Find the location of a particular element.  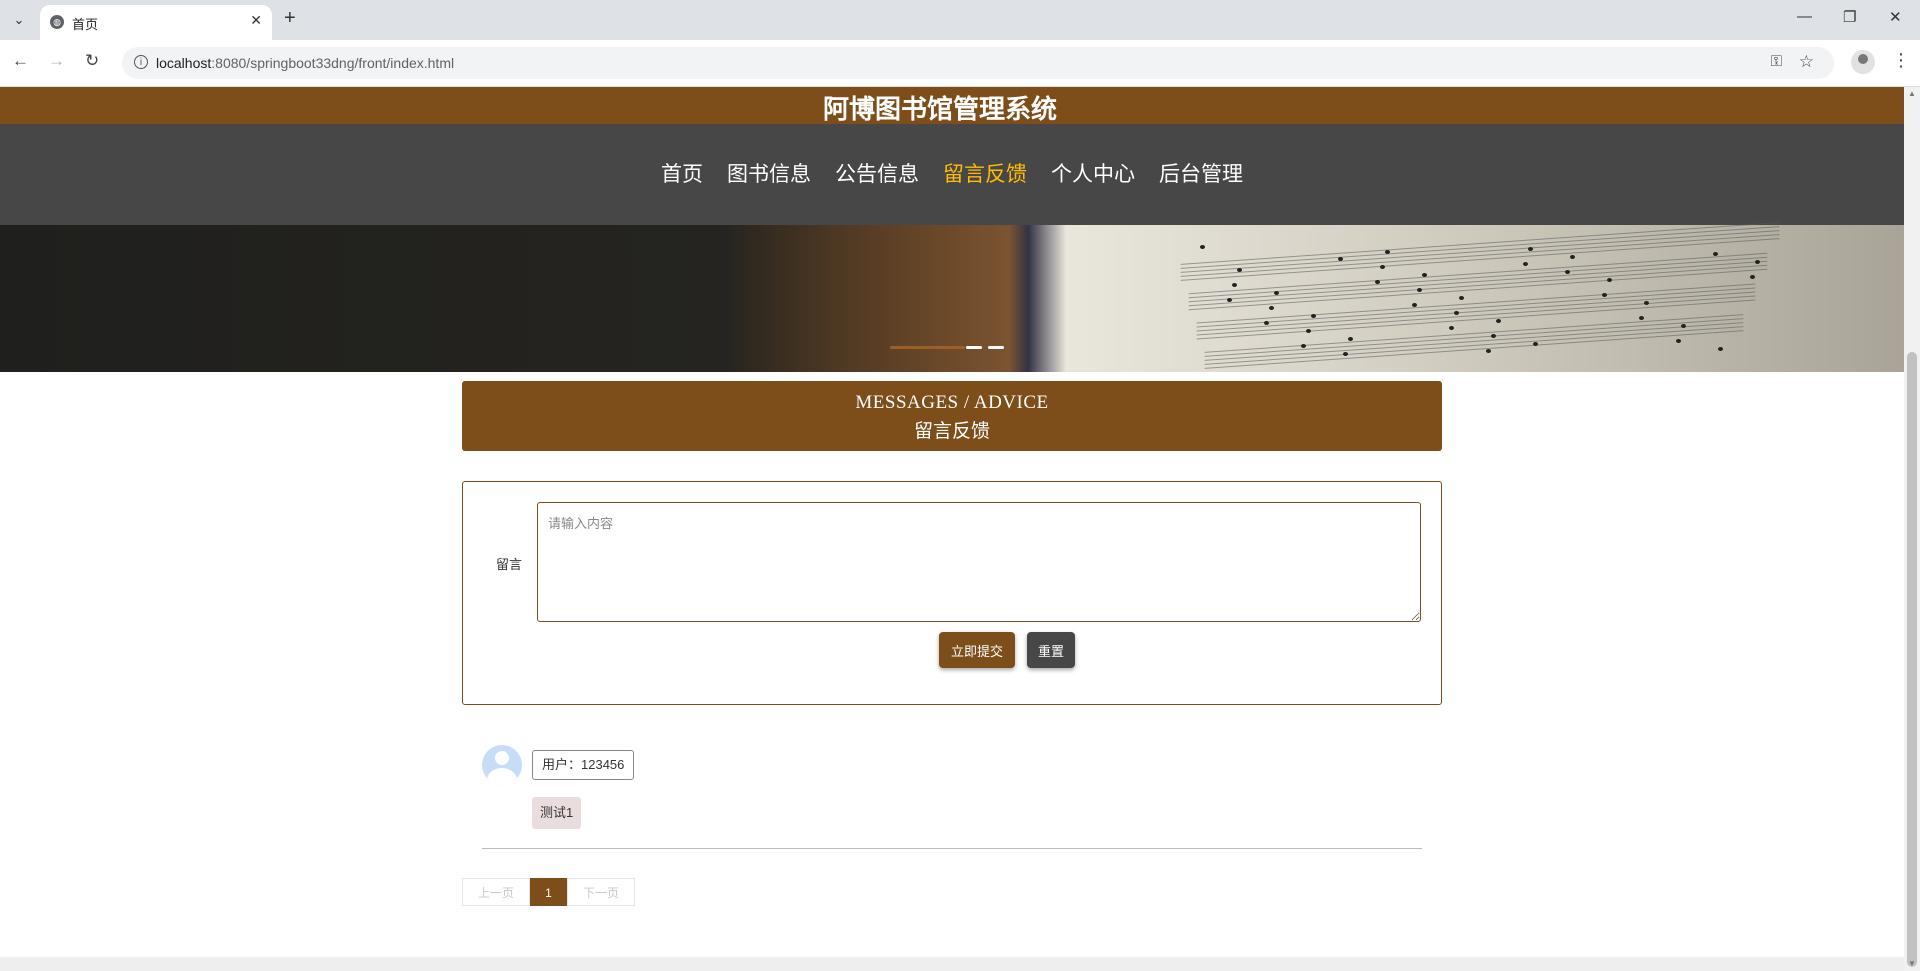

comment-content: 测试1 is located at coordinates (557, 813).